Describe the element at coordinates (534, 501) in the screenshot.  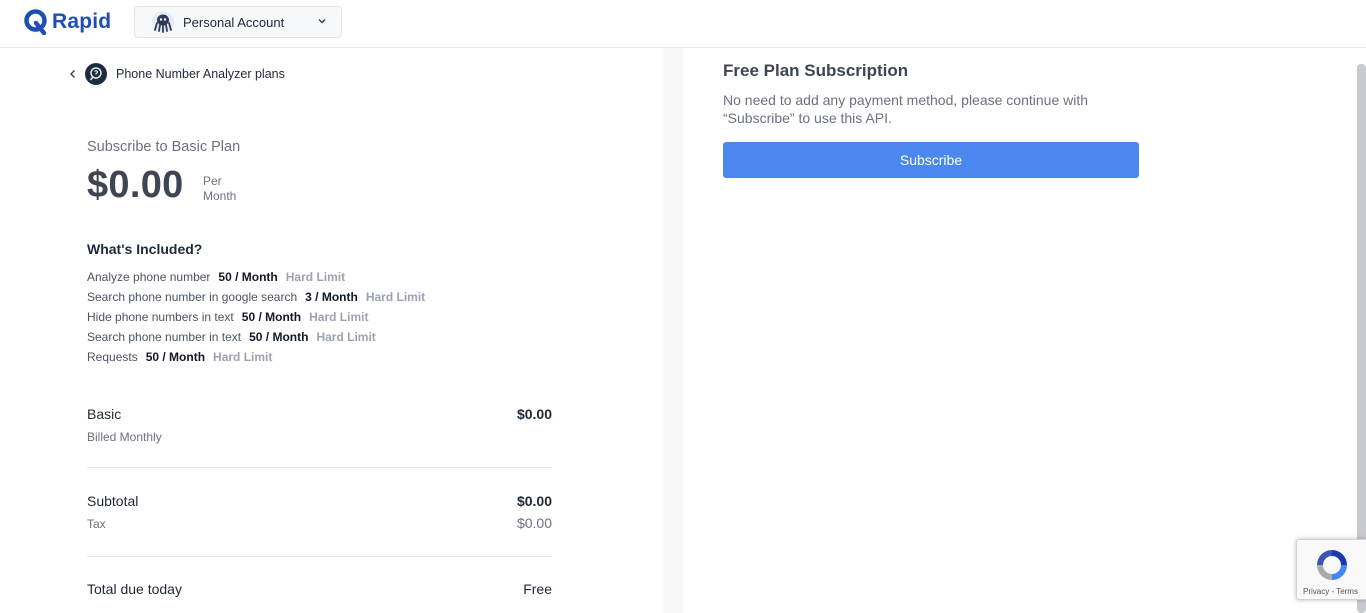
I see `subtotal-value: $0.00` at that location.